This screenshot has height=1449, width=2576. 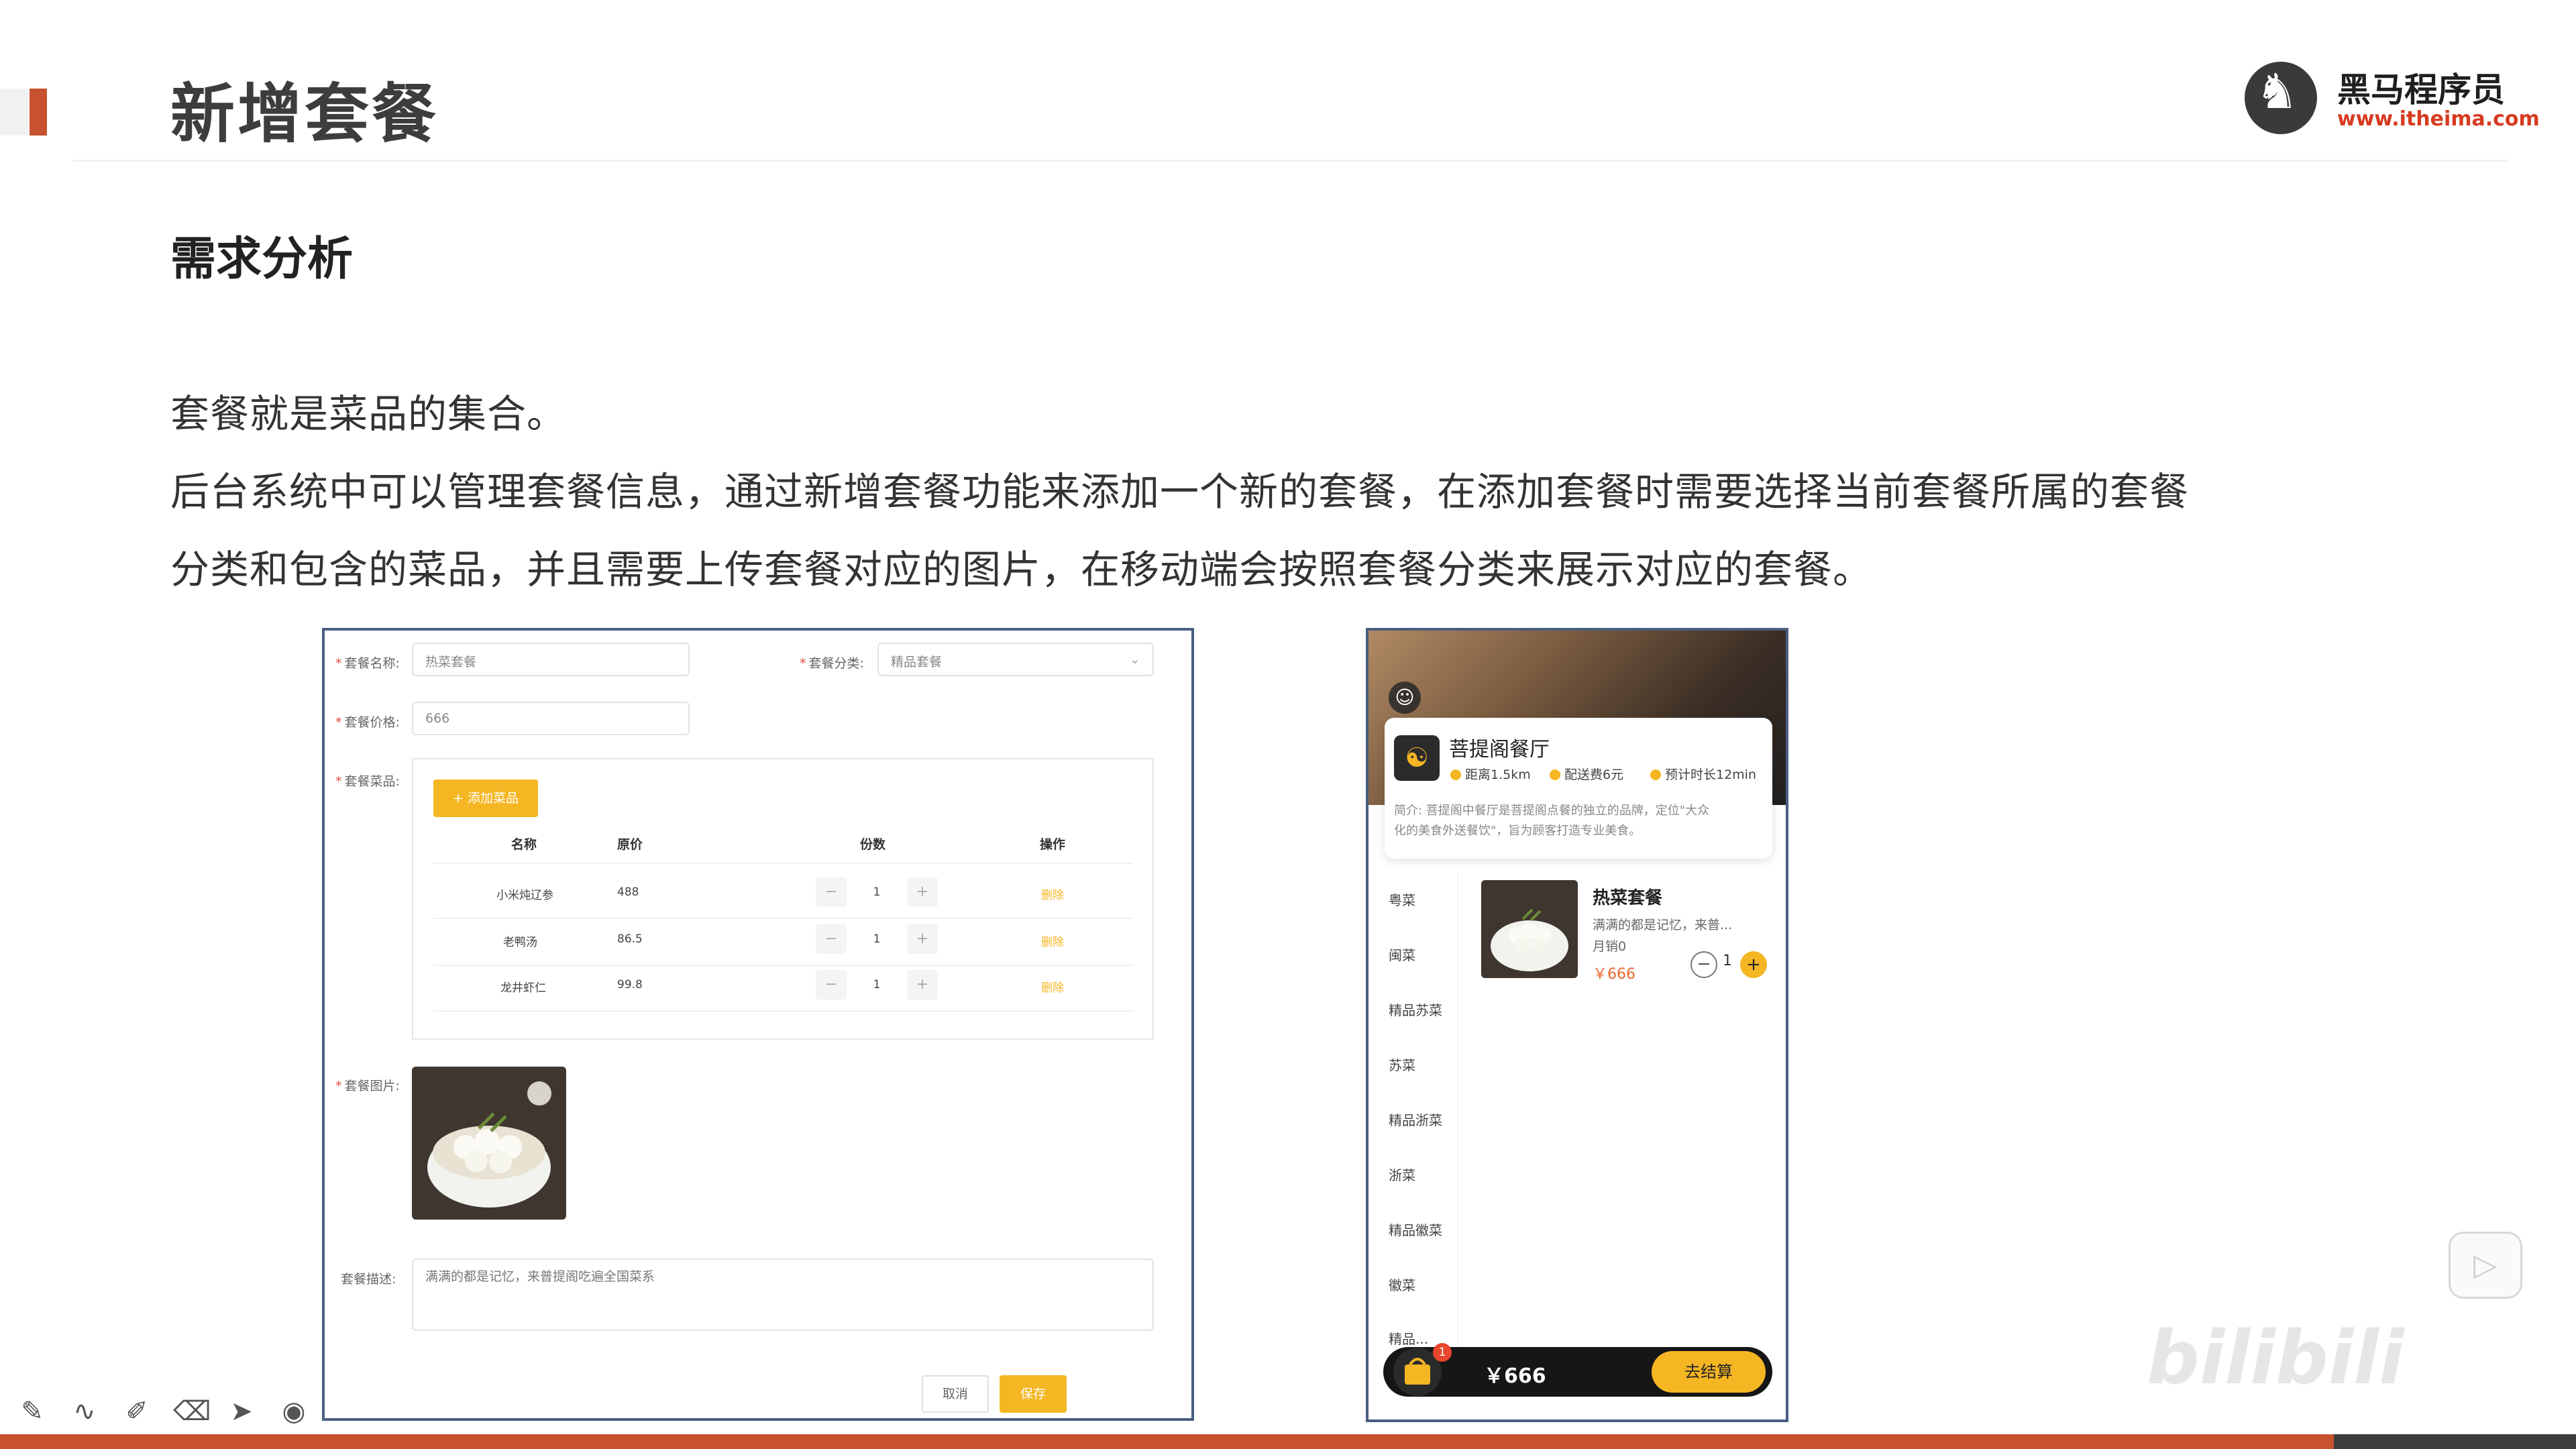 I want to click on pointer-icon: ➤, so click(x=241, y=1411).